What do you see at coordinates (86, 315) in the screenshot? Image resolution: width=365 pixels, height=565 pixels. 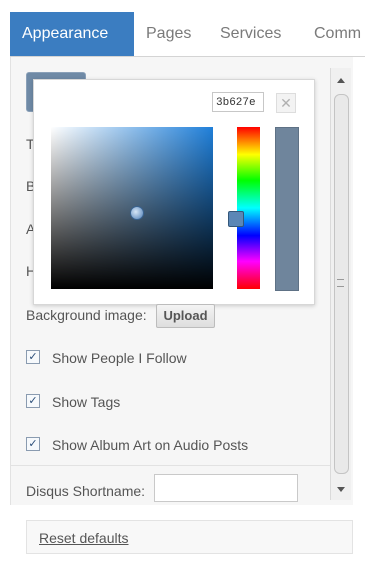 I see `background-image-label: Background image:` at bounding box center [86, 315].